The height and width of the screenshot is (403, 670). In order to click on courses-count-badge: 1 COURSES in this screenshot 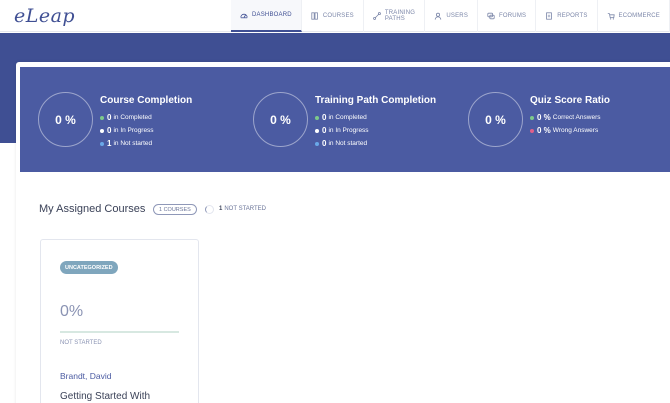, I will do `click(175, 209)`.